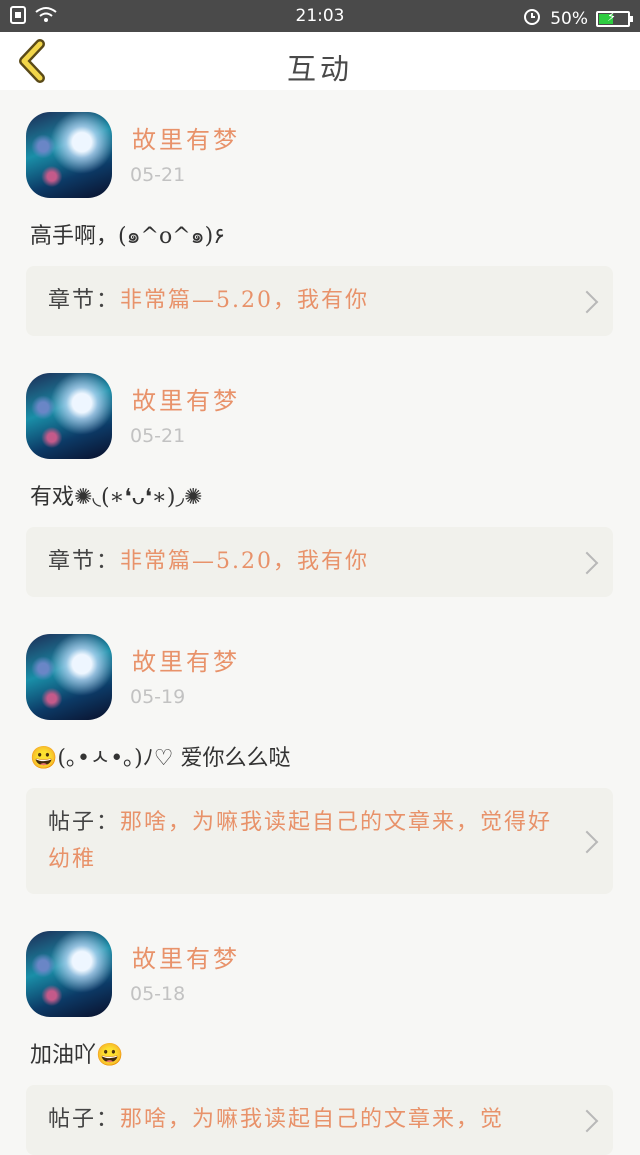  What do you see at coordinates (116, 497) in the screenshot?
I see `comment-text: 有戏✺◟(∗❛ᴗ❛∗)◞✺` at bounding box center [116, 497].